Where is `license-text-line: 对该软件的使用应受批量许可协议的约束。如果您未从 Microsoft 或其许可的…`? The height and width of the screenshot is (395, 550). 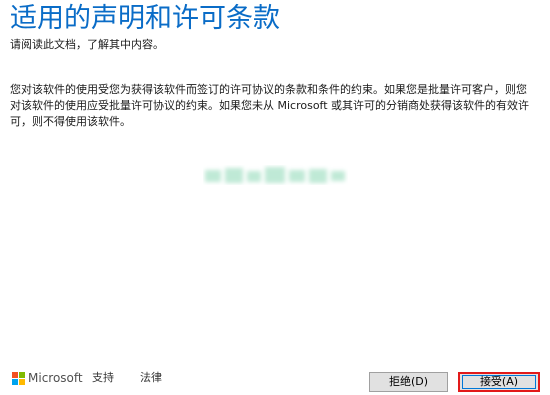 license-text-line: 对该软件的使用应受批量许可协议的约束。如果您未从 Microsoft 或其许可的… is located at coordinates (270, 105).